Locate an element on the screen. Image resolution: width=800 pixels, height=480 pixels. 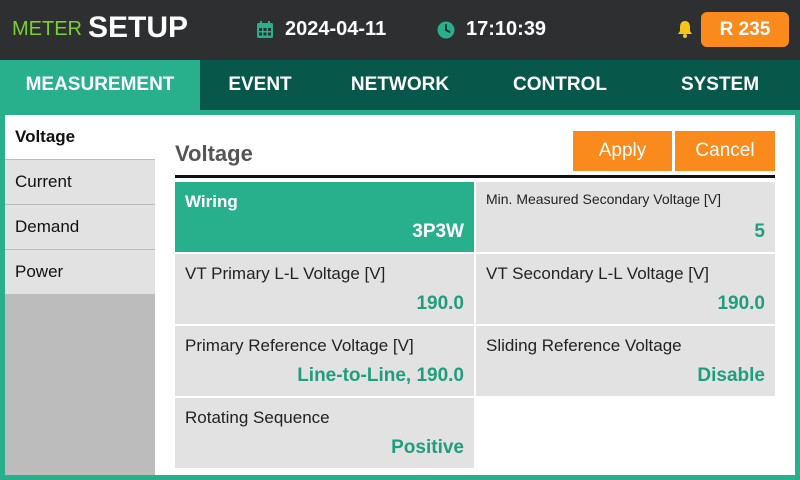
sidebar-item-voltage: Voltage is located at coordinates (80, 137).